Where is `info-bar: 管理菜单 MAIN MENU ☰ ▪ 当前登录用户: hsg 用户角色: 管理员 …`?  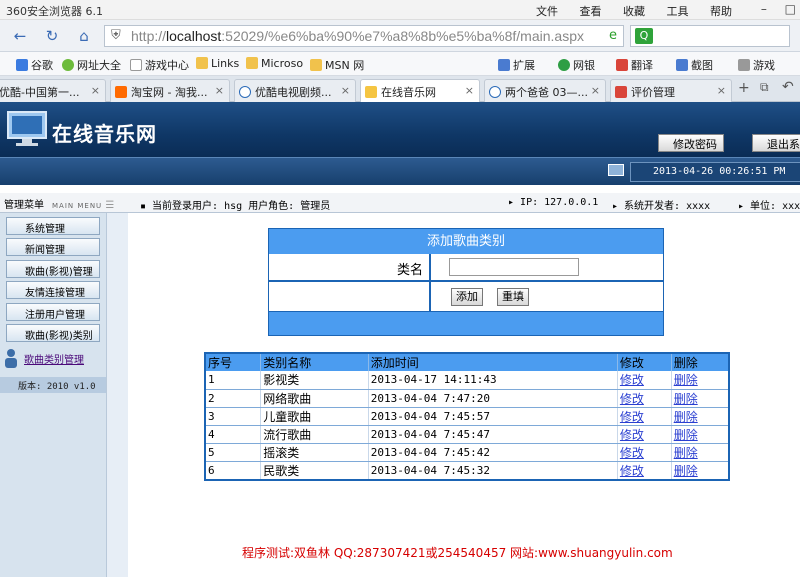
info-bar: 管理菜单 MAIN MENU ☰ ▪ 当前登录用户: hsg 用户角色: 管理员 … is located at coordinates (400, 203).